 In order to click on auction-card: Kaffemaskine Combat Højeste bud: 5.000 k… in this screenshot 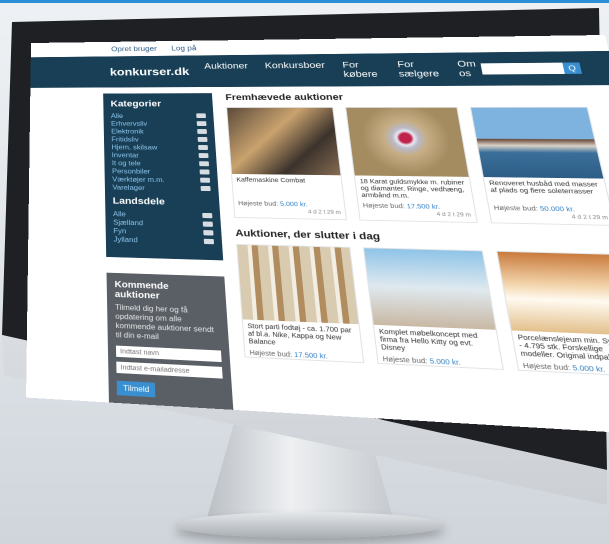, I will do `click(286, 164)`.